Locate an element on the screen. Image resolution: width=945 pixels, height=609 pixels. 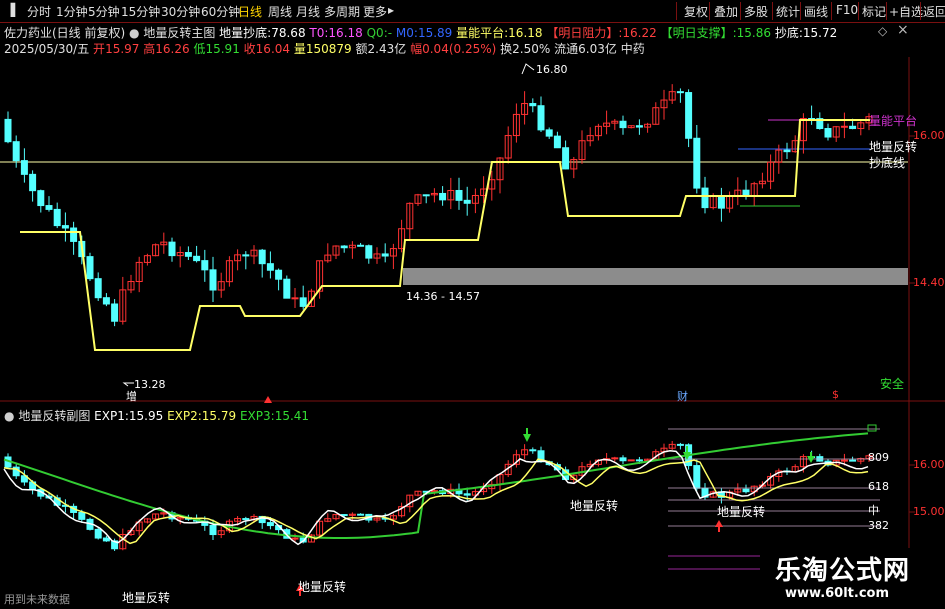
level-809: 809 is located at coordinates (878, 457).